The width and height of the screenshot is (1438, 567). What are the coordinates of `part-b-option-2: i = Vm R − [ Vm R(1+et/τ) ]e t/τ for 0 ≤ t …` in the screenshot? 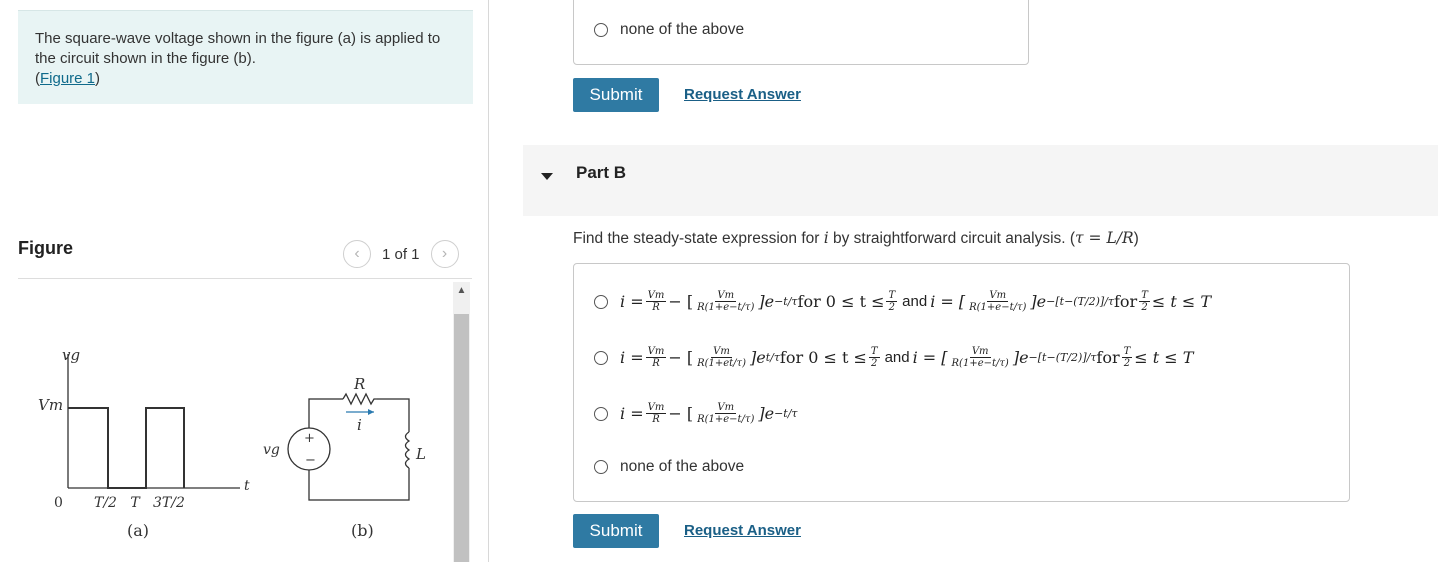 It's located at (893, 357).